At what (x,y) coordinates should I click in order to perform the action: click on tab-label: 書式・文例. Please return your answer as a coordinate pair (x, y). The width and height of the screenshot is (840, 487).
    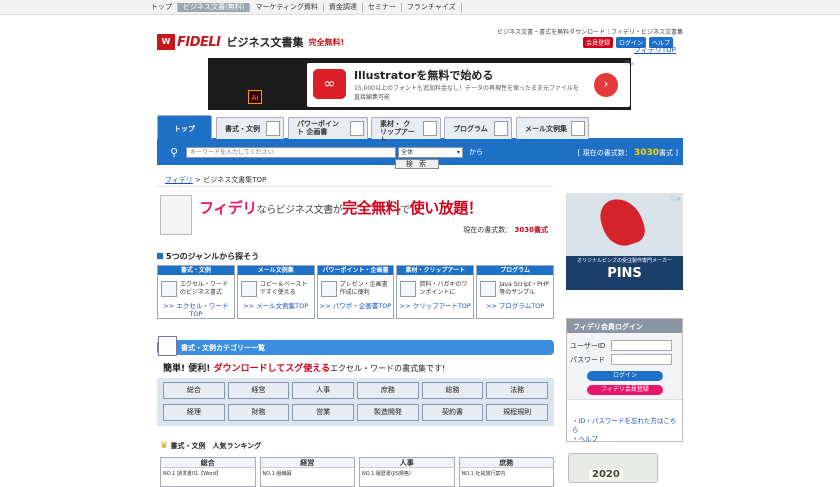
    Looking at the image, I should click on (242, 129).